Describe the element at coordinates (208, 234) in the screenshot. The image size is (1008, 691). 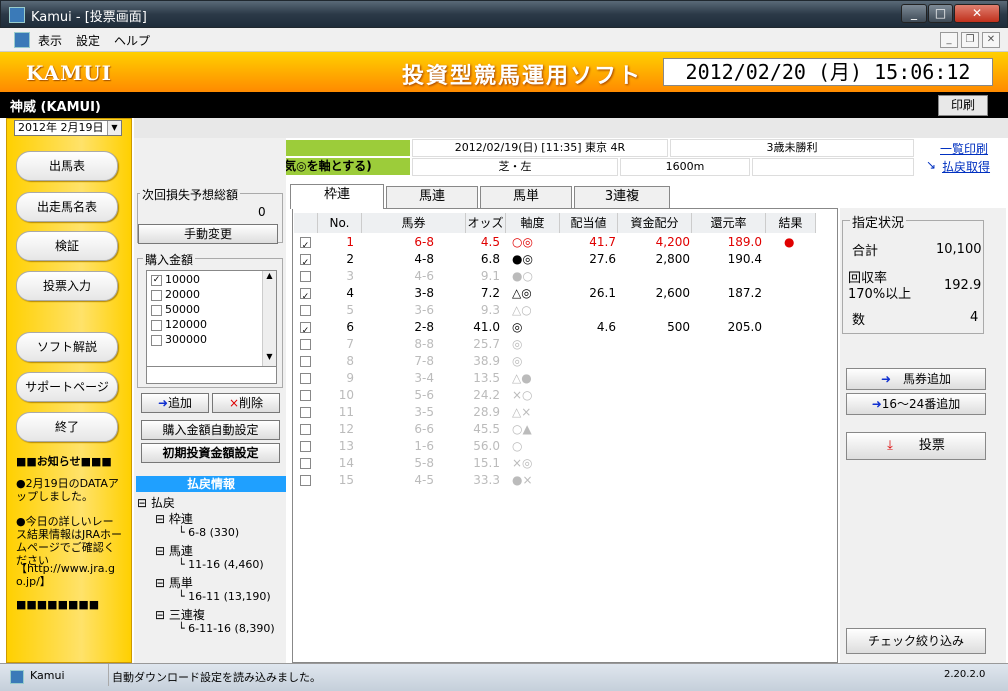
I see `manual-change-button: 手動変更` at that location.